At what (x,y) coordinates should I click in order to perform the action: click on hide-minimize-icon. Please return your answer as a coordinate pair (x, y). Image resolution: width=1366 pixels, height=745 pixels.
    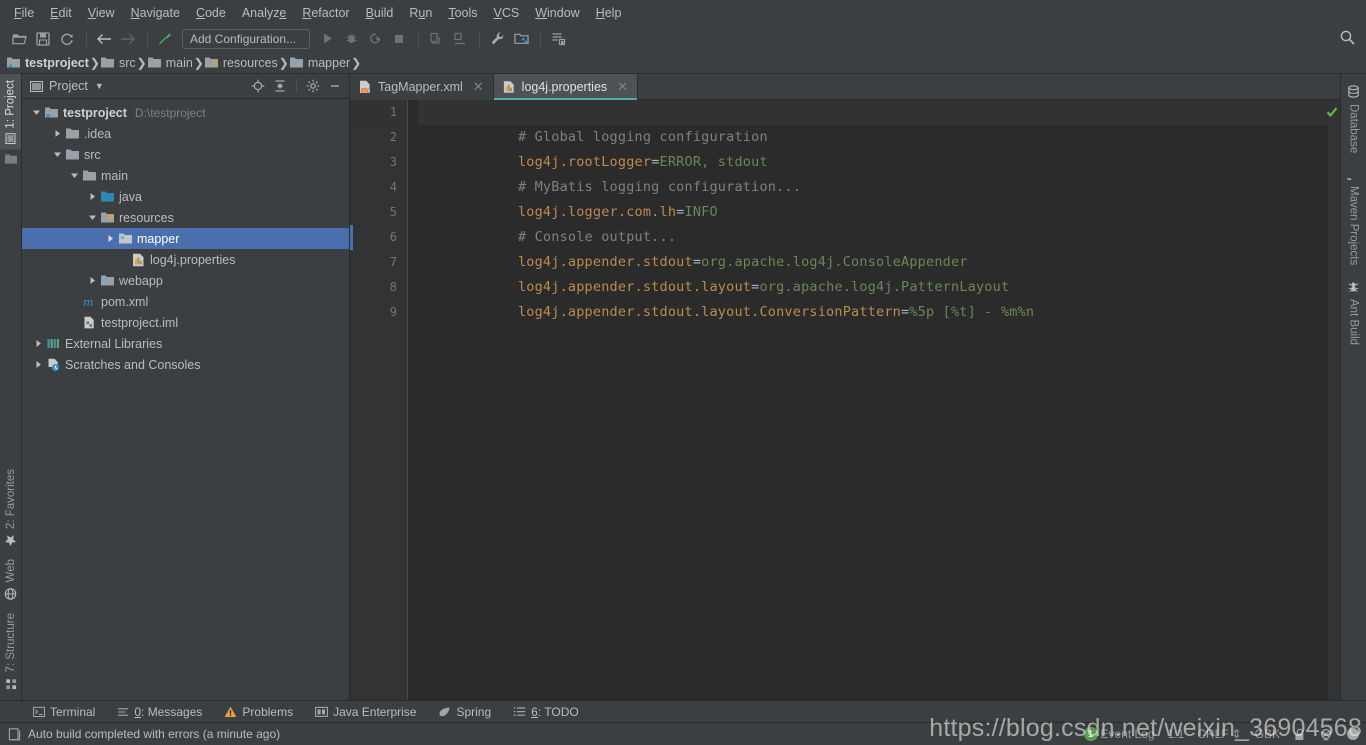
    Looking at the image, I should click on (335, 86).